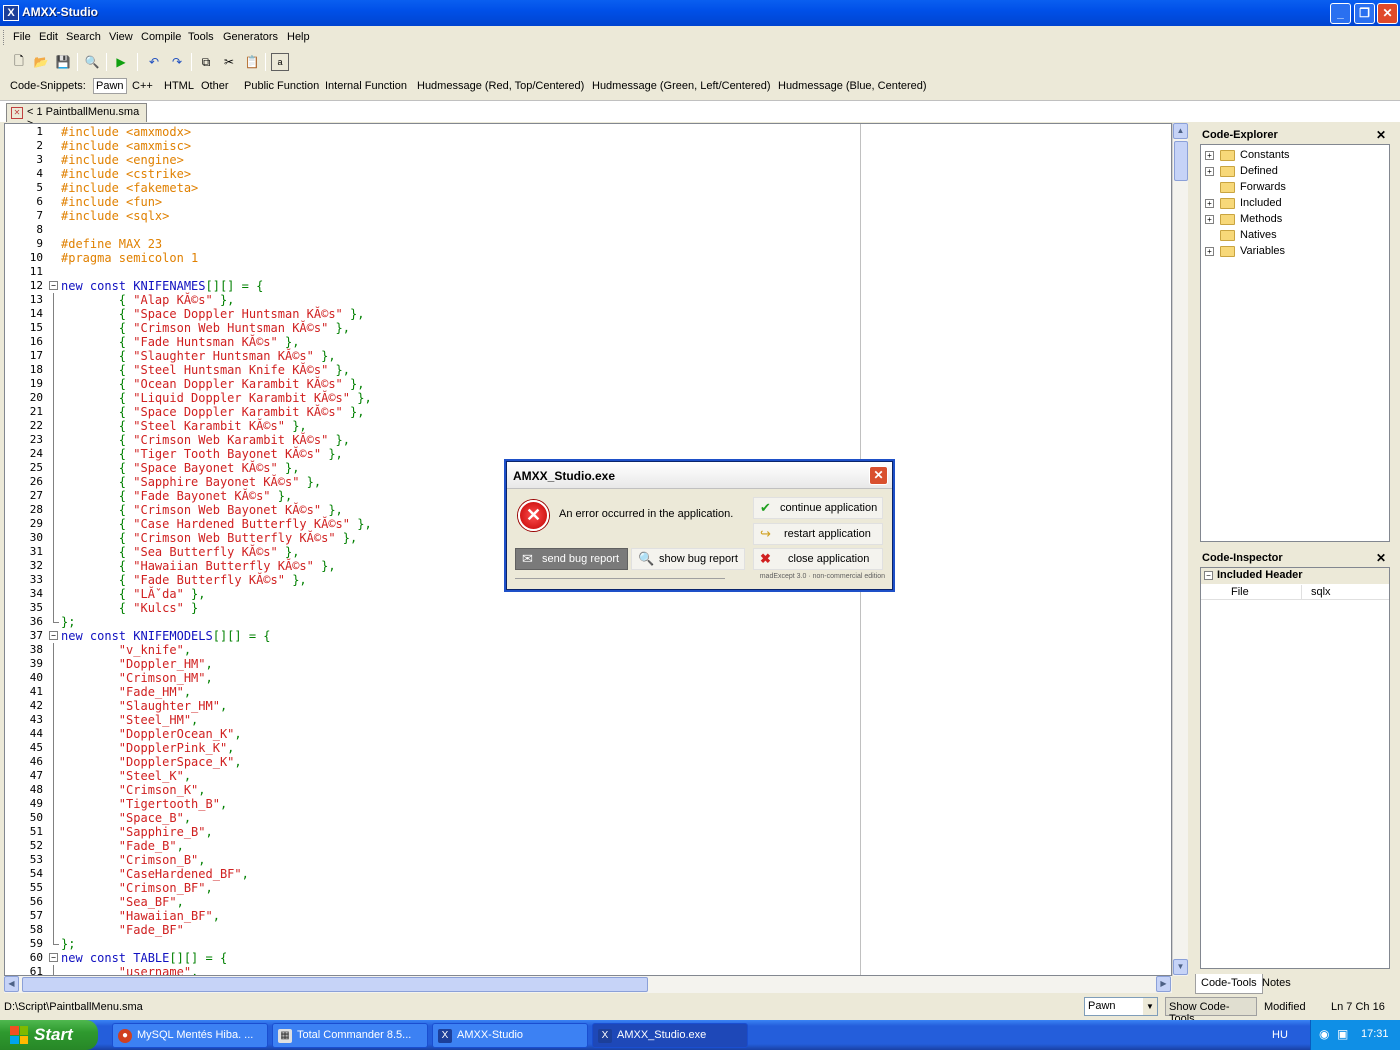 This screenshot has height=1050, width=1400. I want to click on code-line: 43 "Steel_HM",, so click(588, 720).